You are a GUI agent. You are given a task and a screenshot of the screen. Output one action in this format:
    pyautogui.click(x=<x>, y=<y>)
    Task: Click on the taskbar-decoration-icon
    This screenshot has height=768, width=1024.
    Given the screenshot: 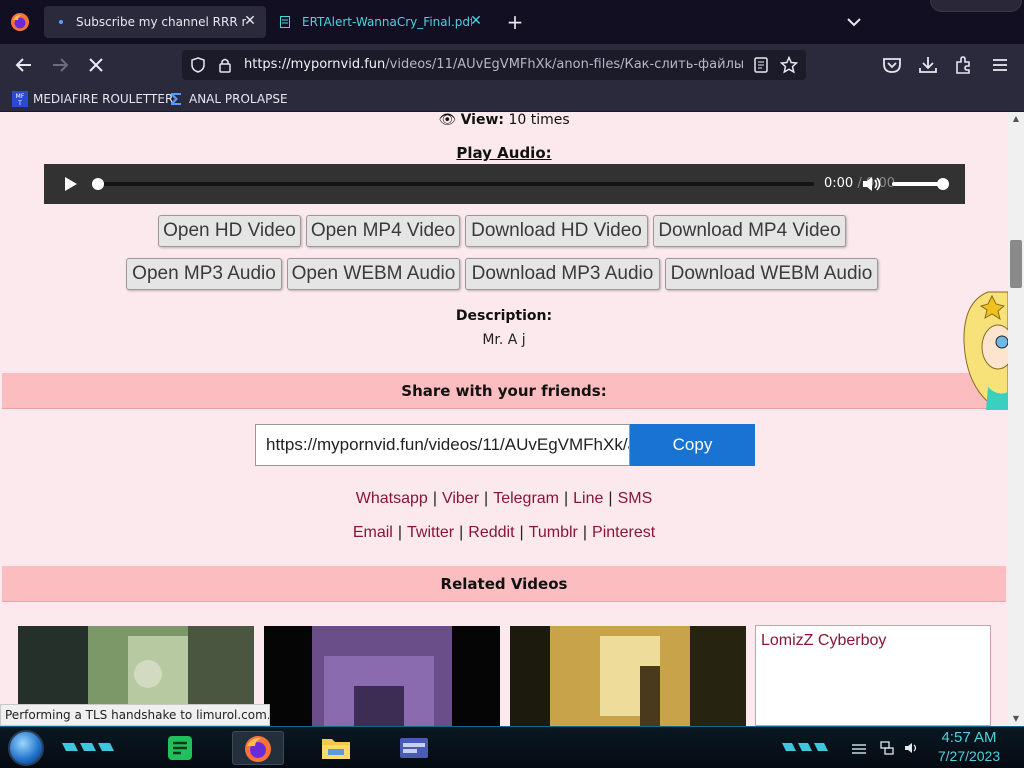 What is the action you would take?
    pyautogui.click(x=88, y=747)
    